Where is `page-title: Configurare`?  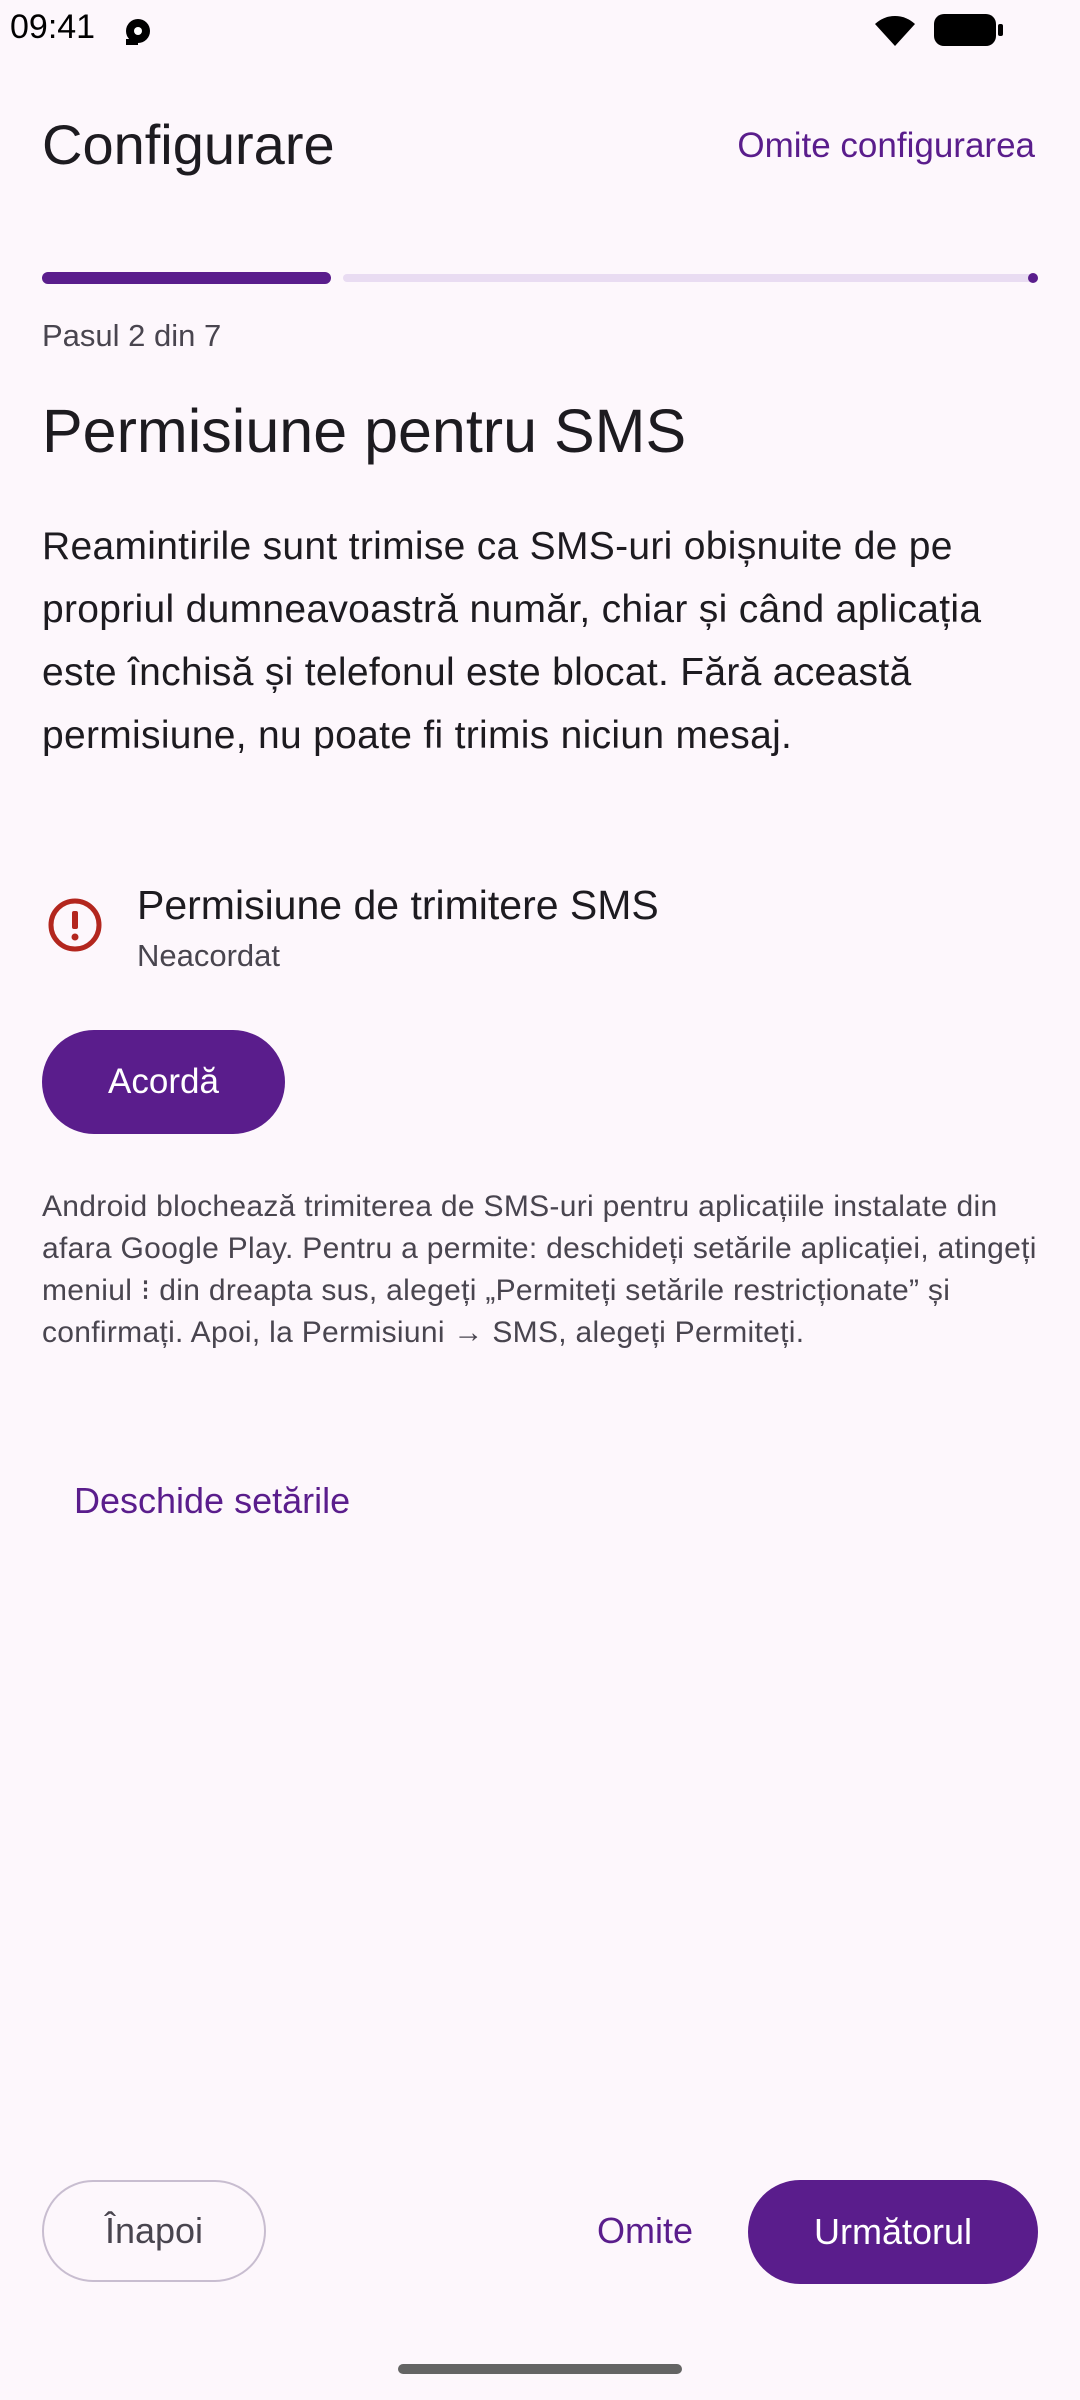 page-title: Configurare is located at coordinates (188, 144).